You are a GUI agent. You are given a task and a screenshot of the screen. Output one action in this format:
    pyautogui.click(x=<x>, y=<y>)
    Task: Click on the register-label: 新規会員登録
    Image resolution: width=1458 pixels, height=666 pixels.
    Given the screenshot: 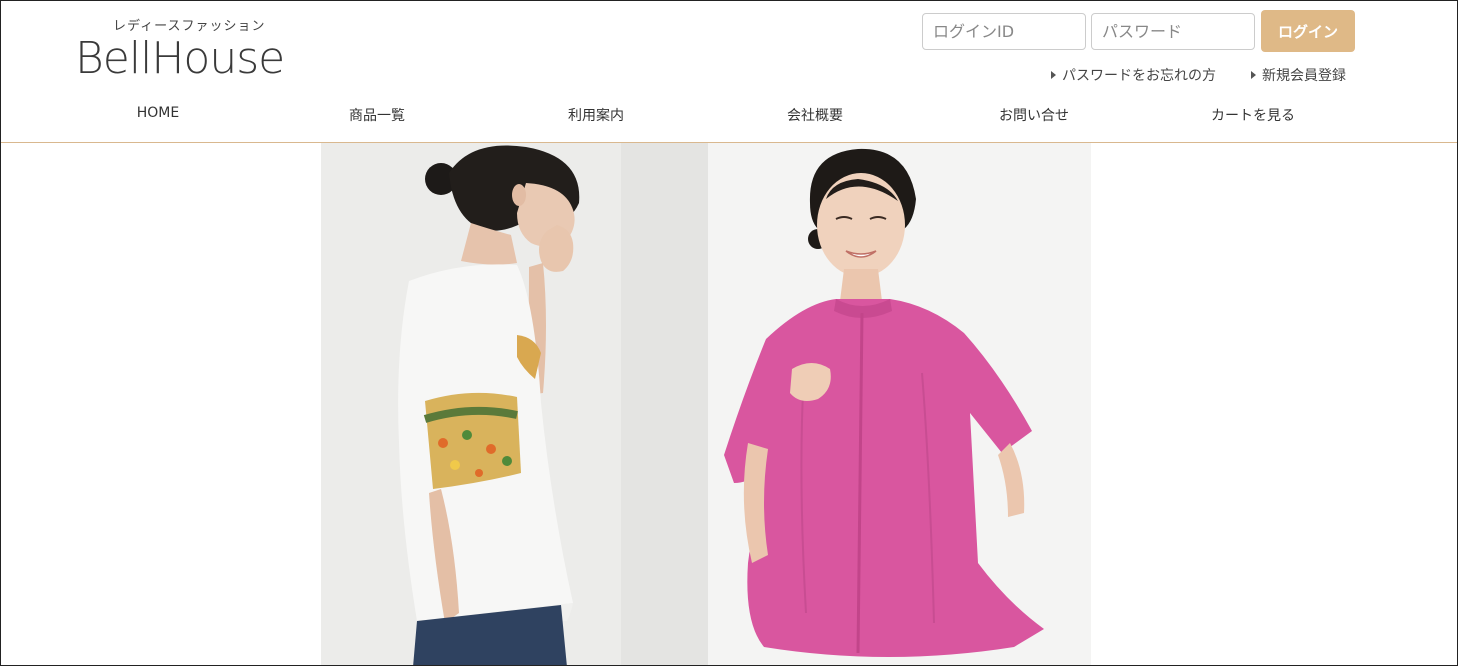 What is the action you would take?
    pyautogui.click(x=1304, y=76)
    